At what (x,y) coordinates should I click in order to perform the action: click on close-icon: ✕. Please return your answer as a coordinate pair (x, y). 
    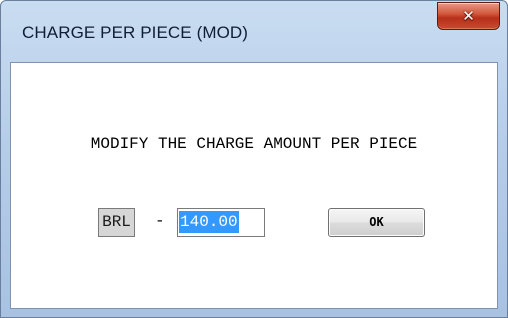
    Looking at the image, I should click on (468, 15).